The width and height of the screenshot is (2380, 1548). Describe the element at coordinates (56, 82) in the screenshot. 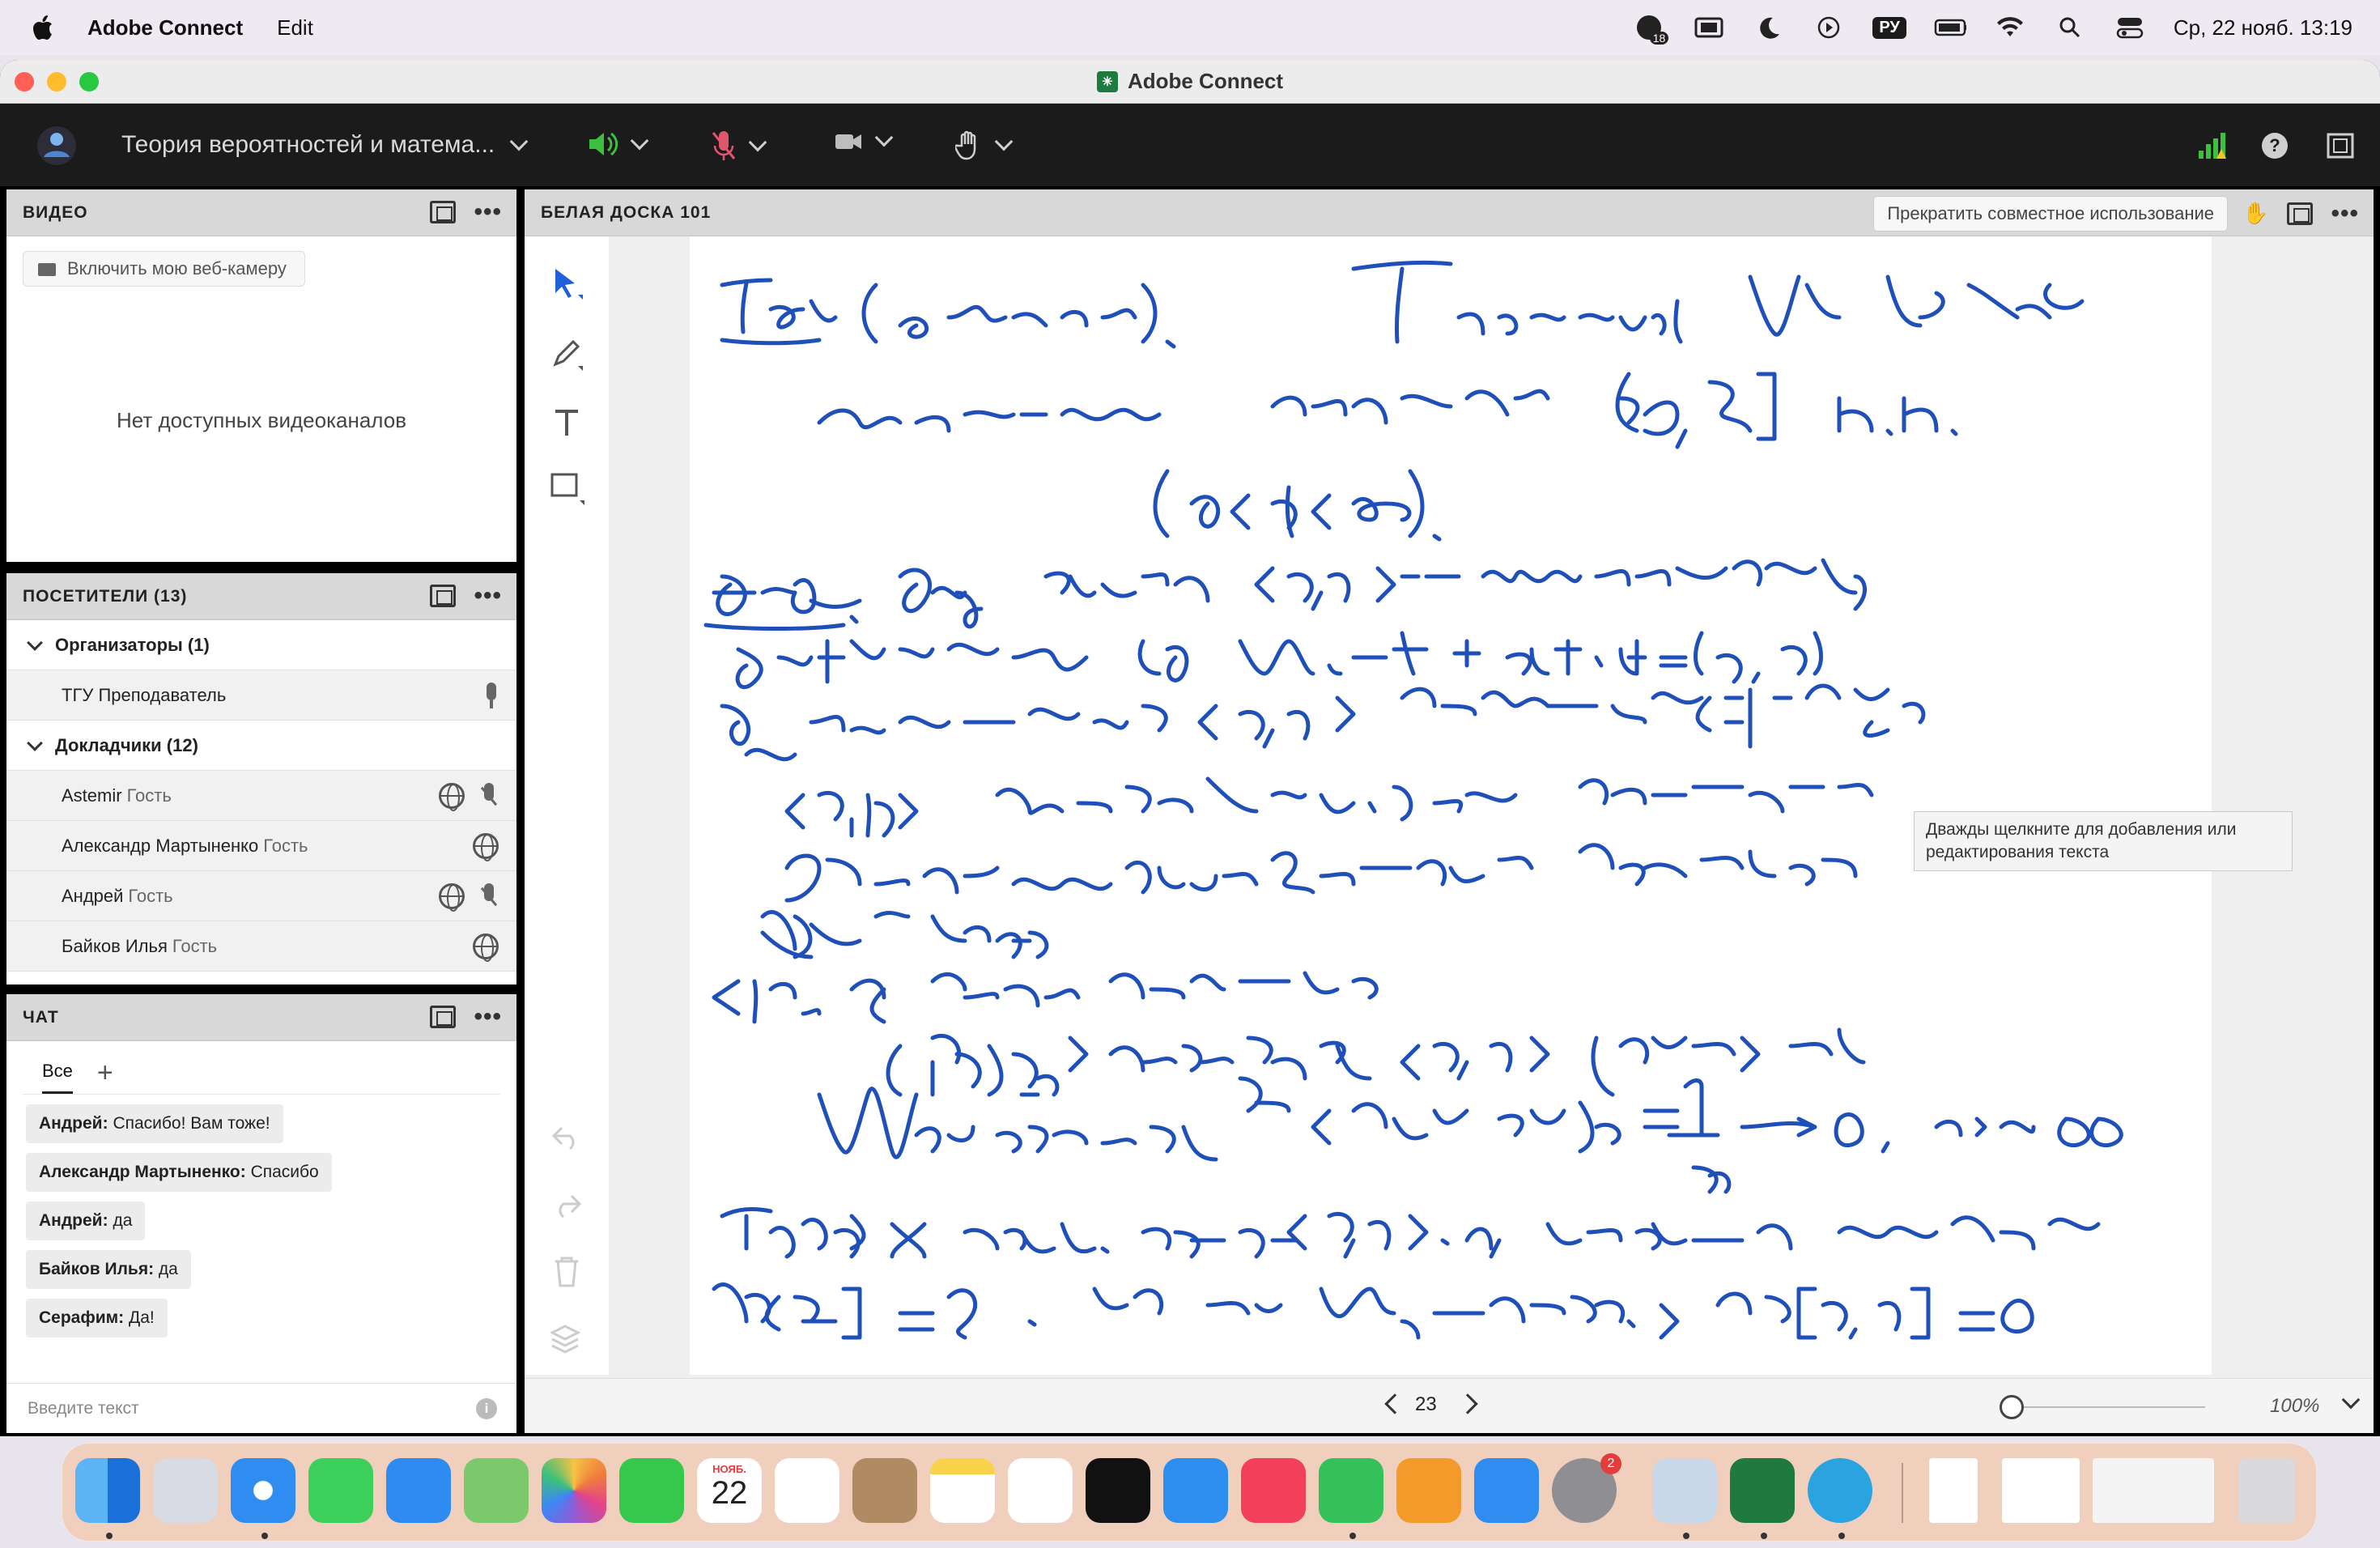

I see `minimize-window-button` at that location.